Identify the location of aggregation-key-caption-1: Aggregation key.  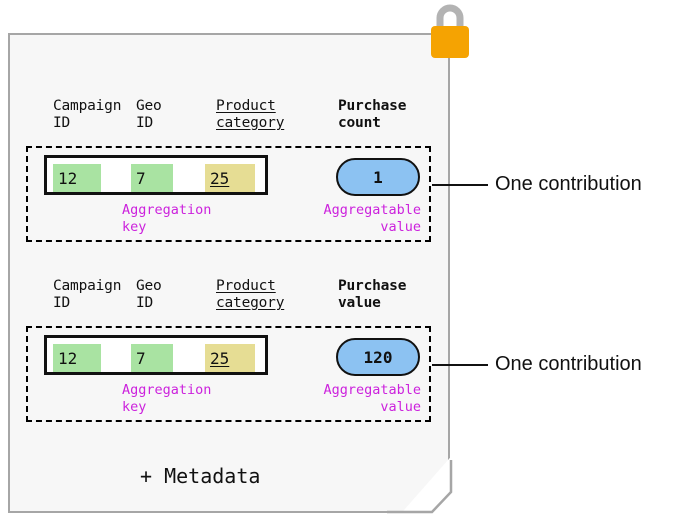
(167, 218).